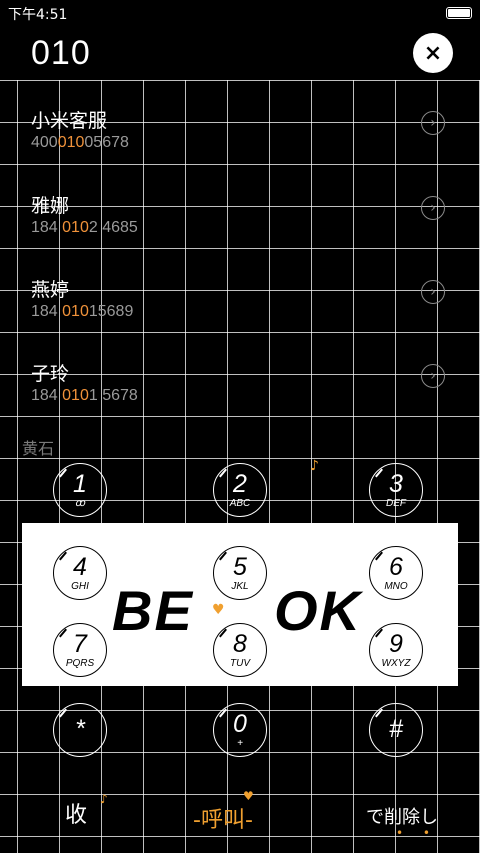 Image resolution: width=480 pixels, height=853 pixels. Describe the element at coordinates (240, 663) in the screenshot. I see `key-letters: TUV` at that location.